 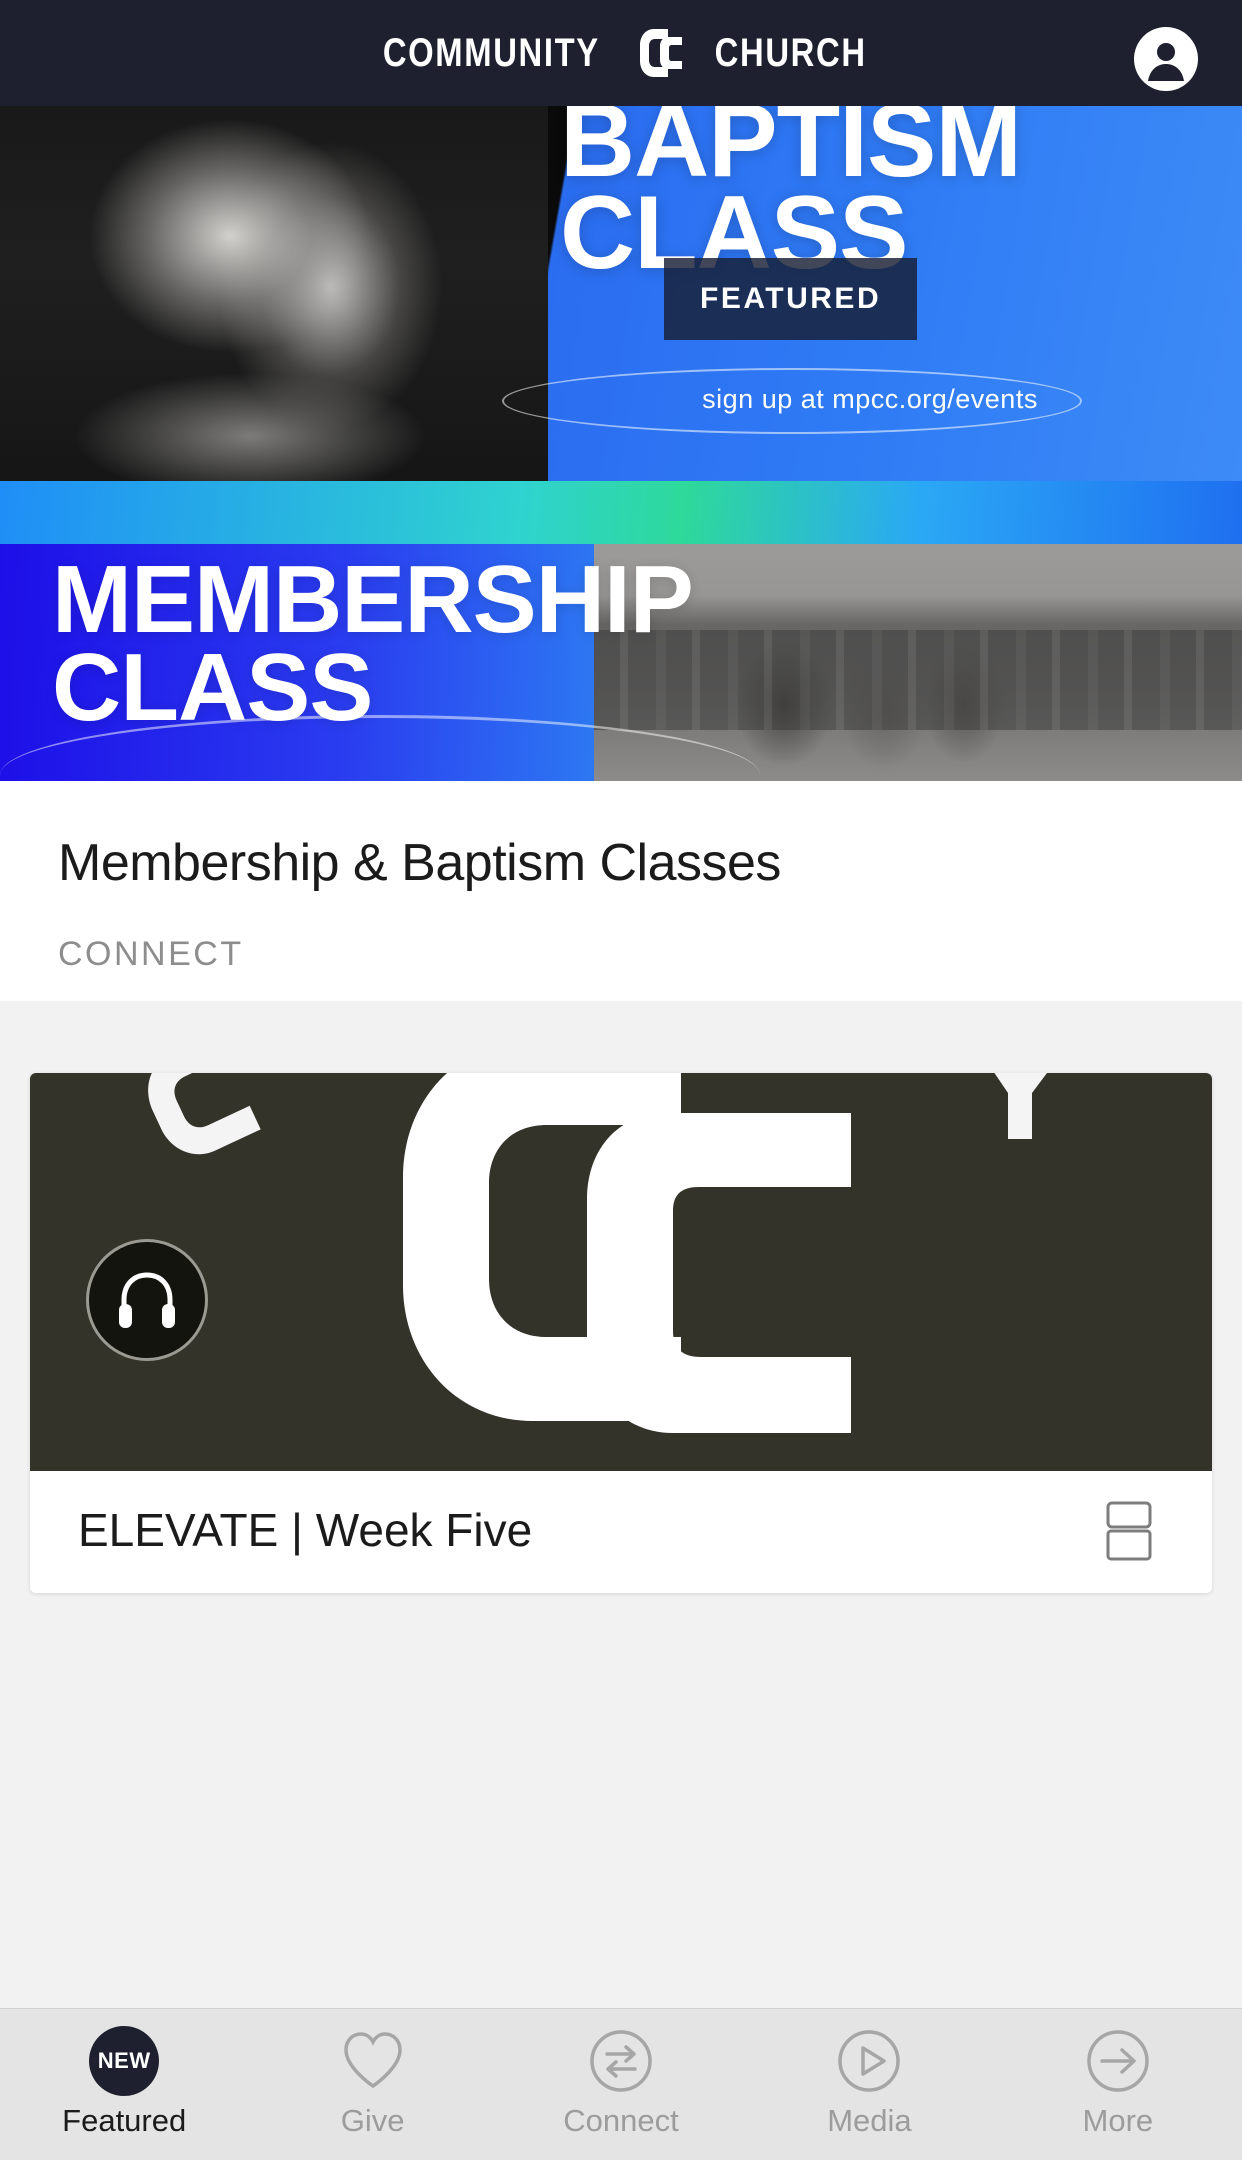 I want to click on avatar, so click(x=1166, y=59).